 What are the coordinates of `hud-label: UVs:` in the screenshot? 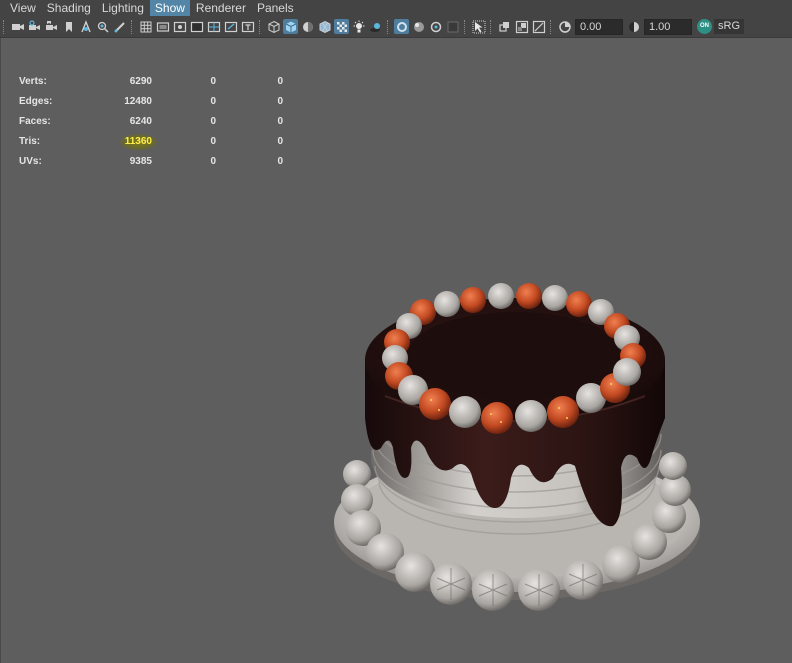 It's located at (30, 161).